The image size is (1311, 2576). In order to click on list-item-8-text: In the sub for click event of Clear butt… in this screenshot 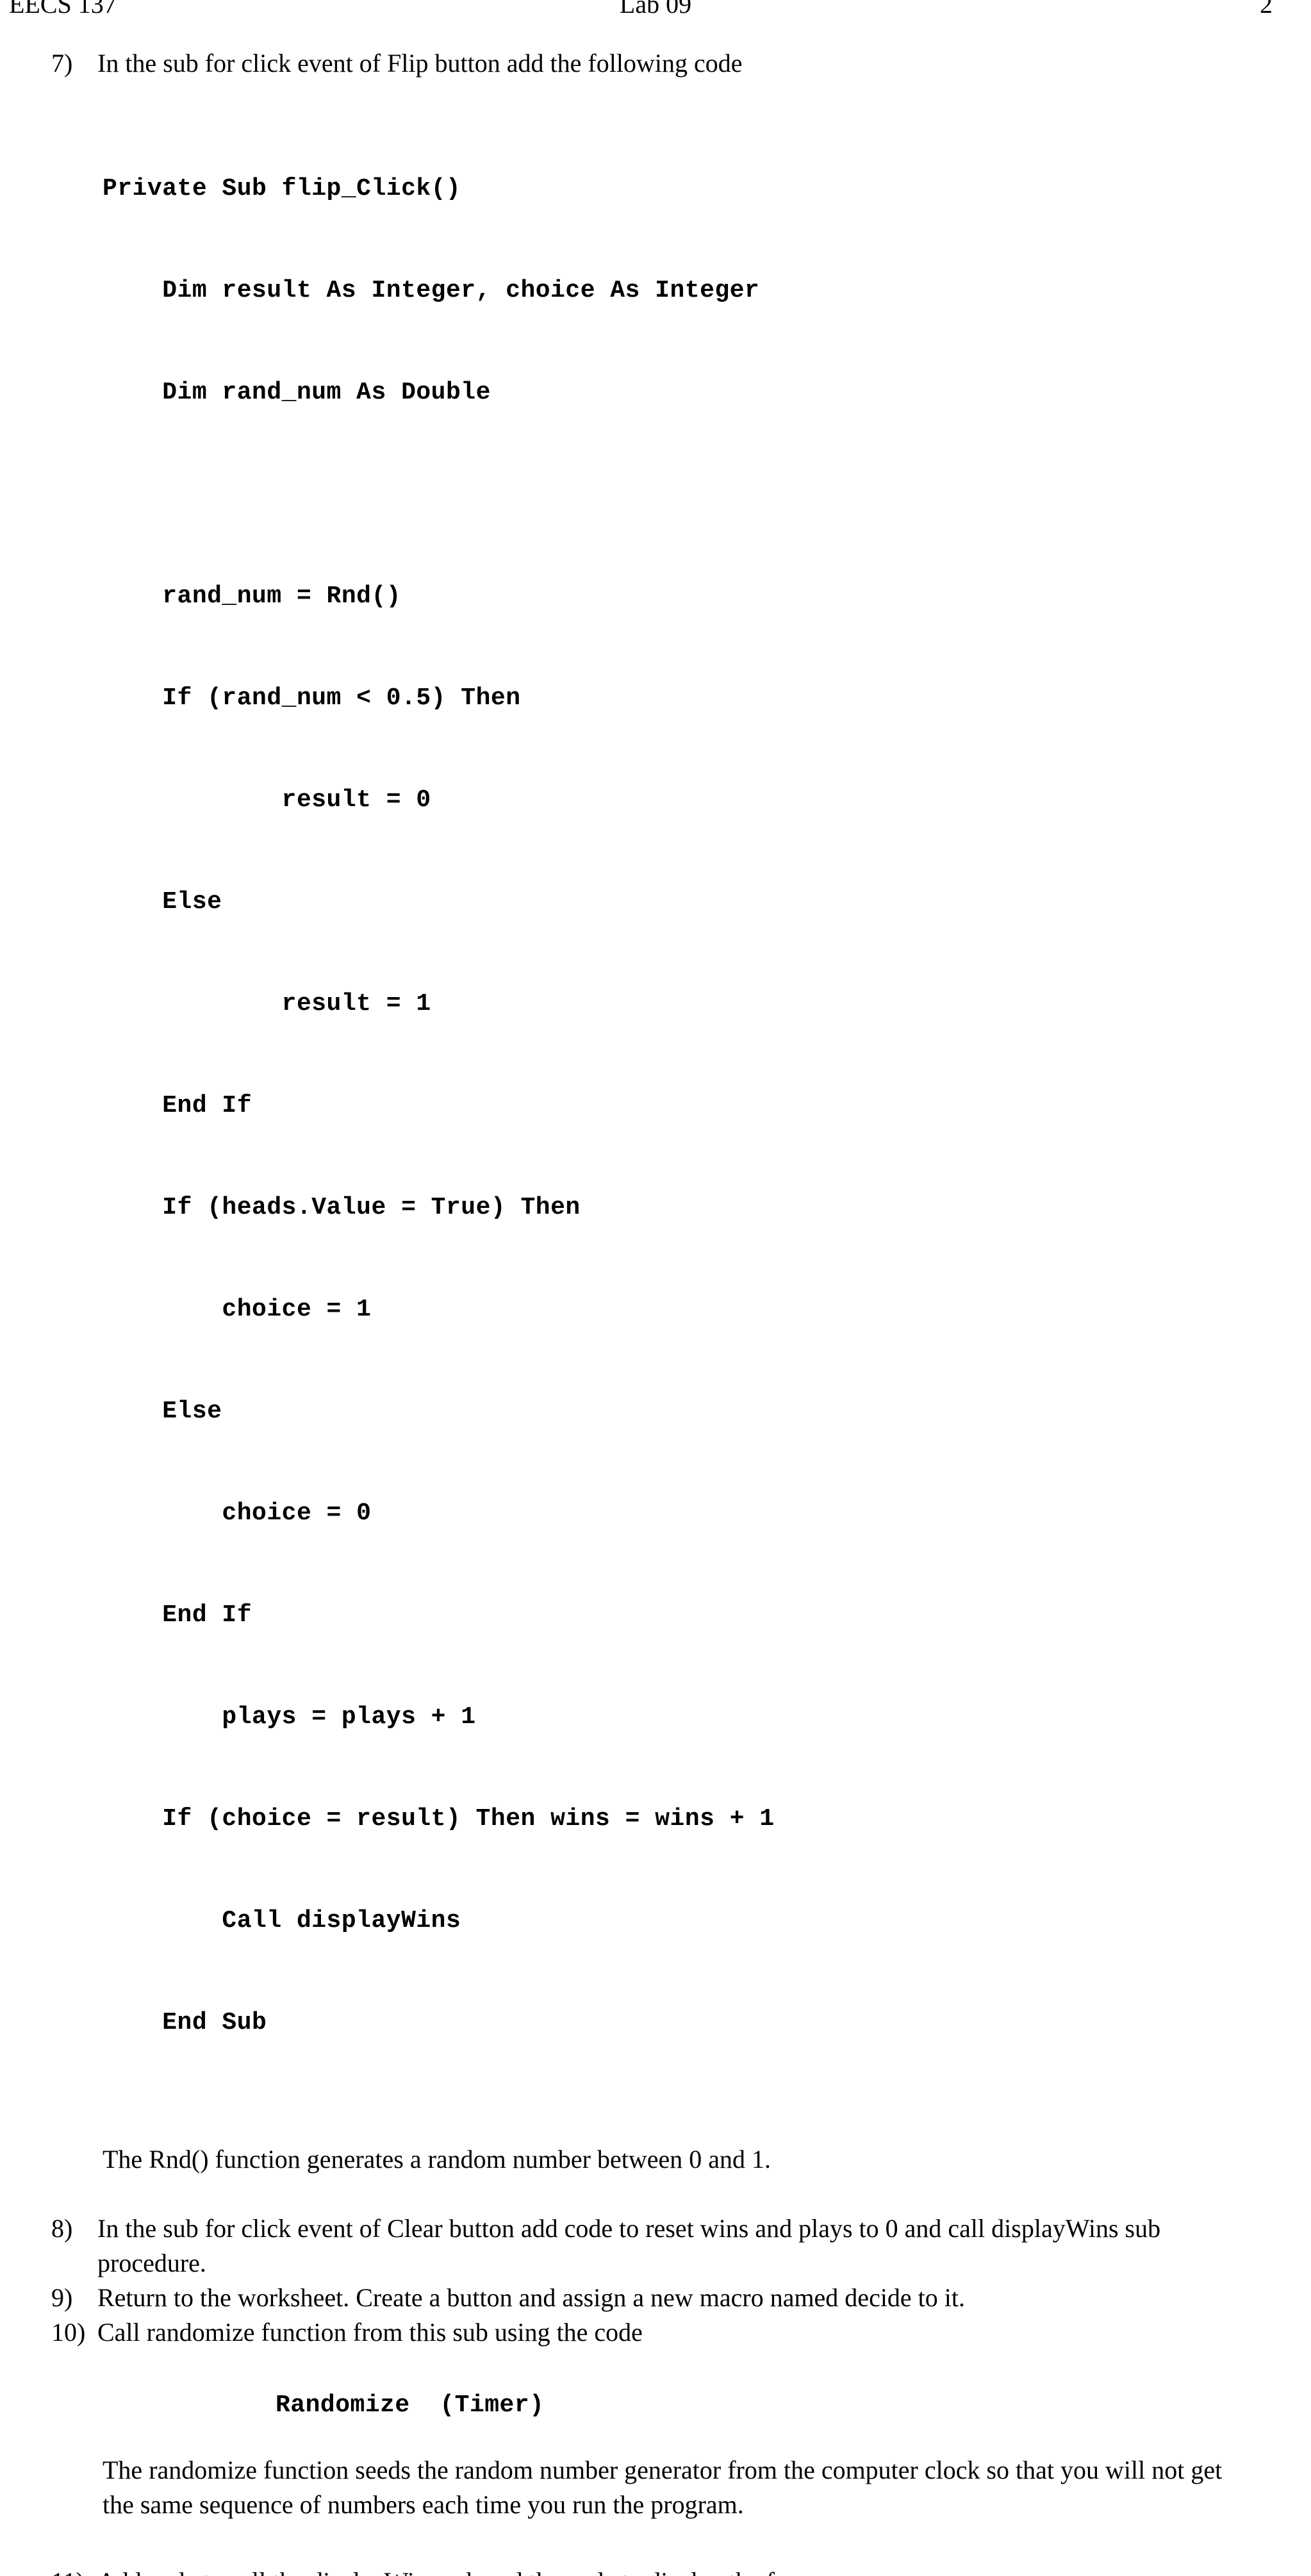, I will do `click(629, 2245)`.